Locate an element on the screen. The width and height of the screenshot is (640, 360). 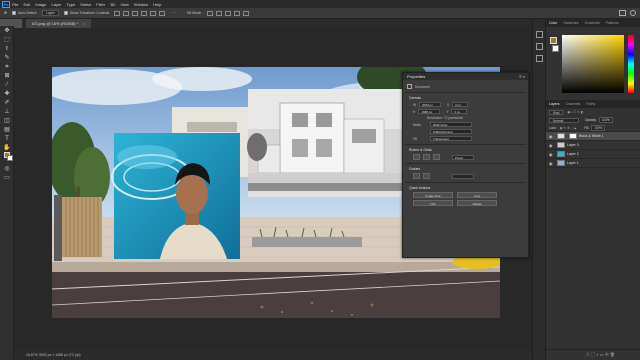
image-size-button: Image Size is located at coordinates (433, 195).